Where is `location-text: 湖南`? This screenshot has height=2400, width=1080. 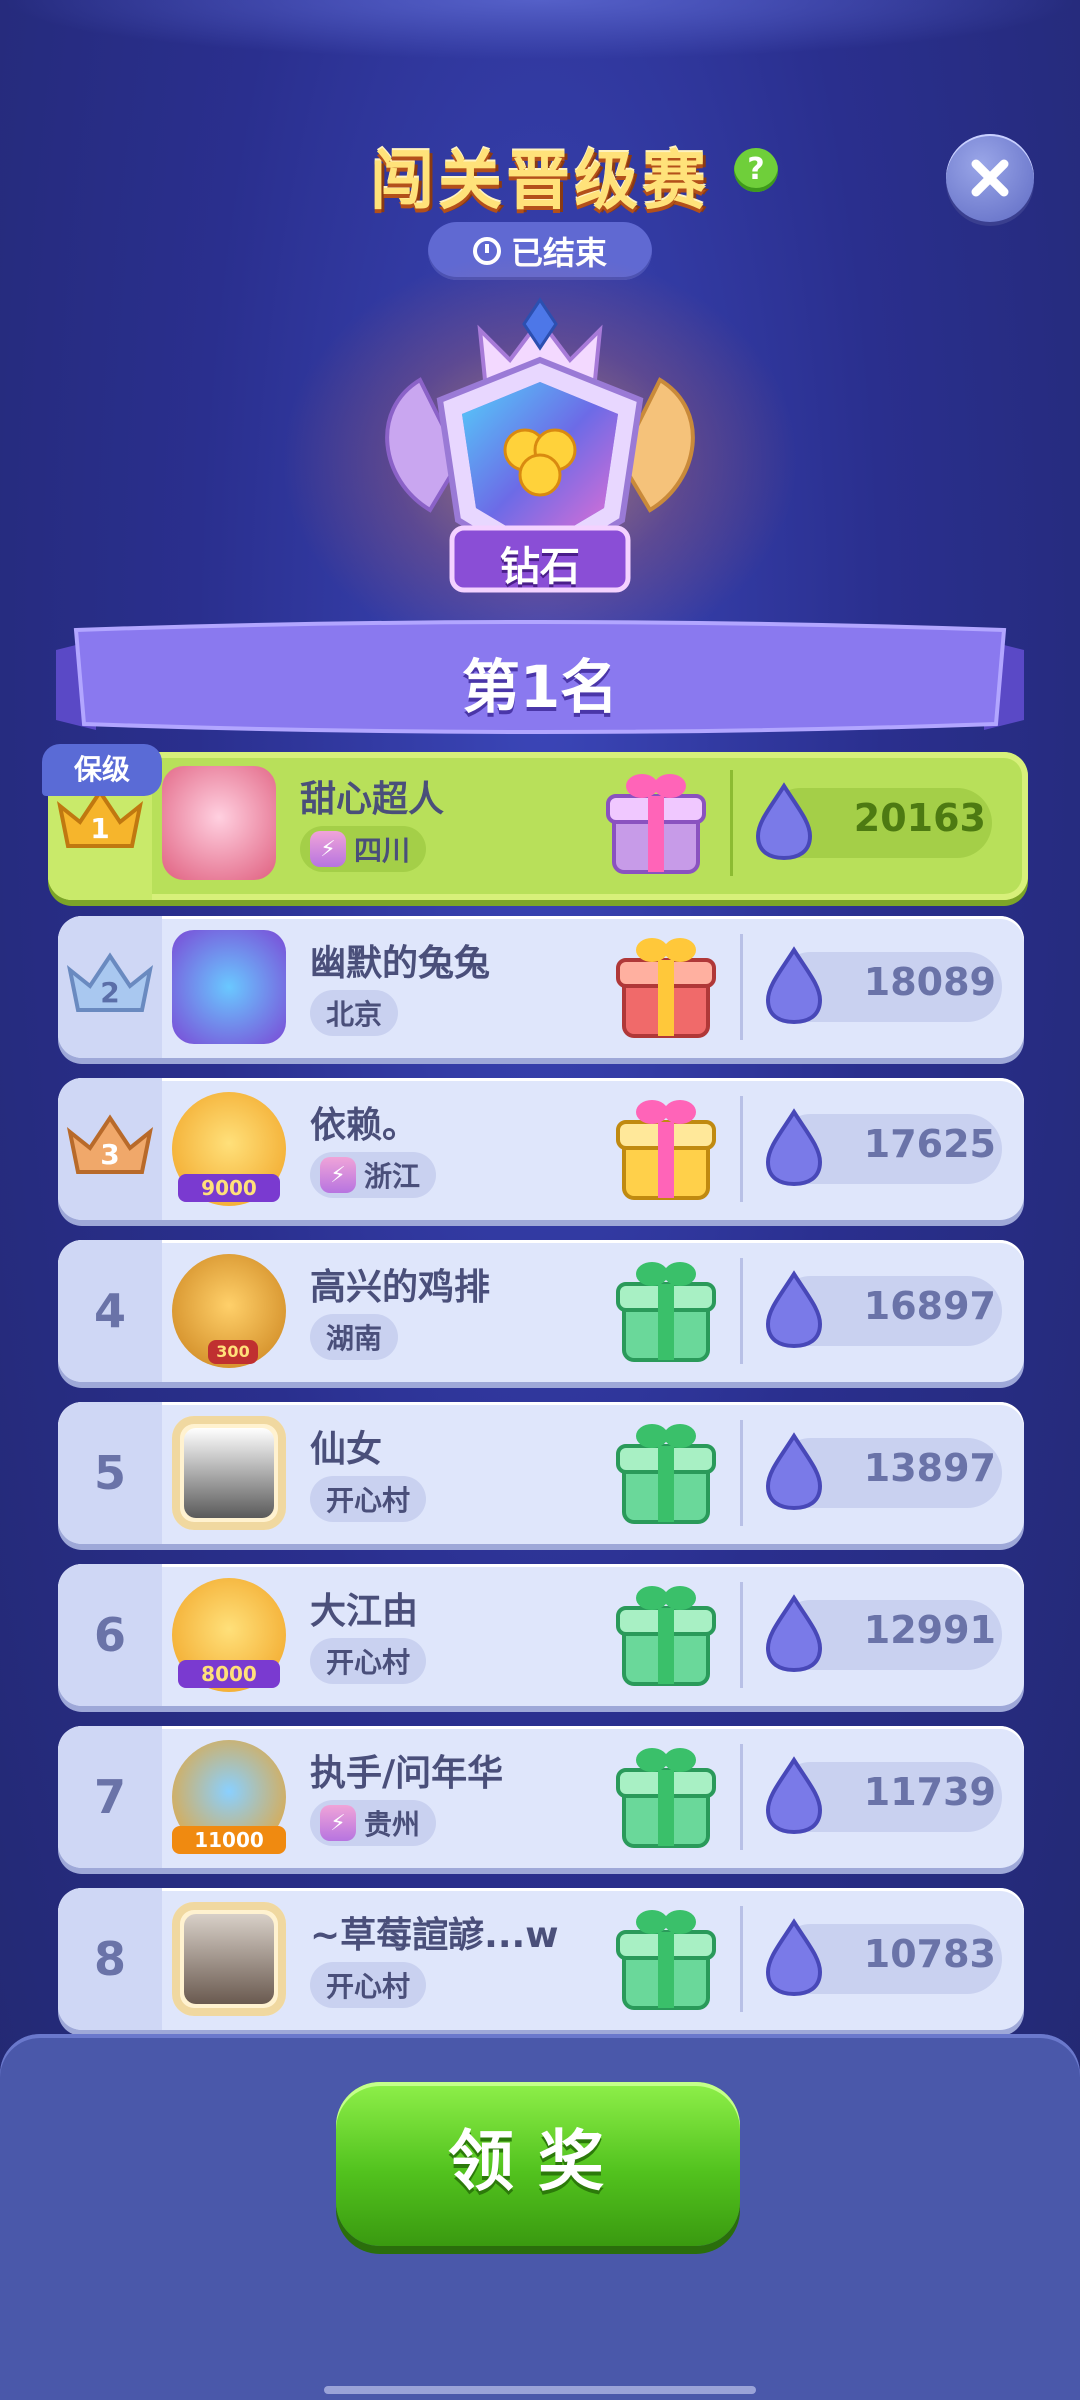
location-text: 湖南 is located at coordinates (354, 1338).